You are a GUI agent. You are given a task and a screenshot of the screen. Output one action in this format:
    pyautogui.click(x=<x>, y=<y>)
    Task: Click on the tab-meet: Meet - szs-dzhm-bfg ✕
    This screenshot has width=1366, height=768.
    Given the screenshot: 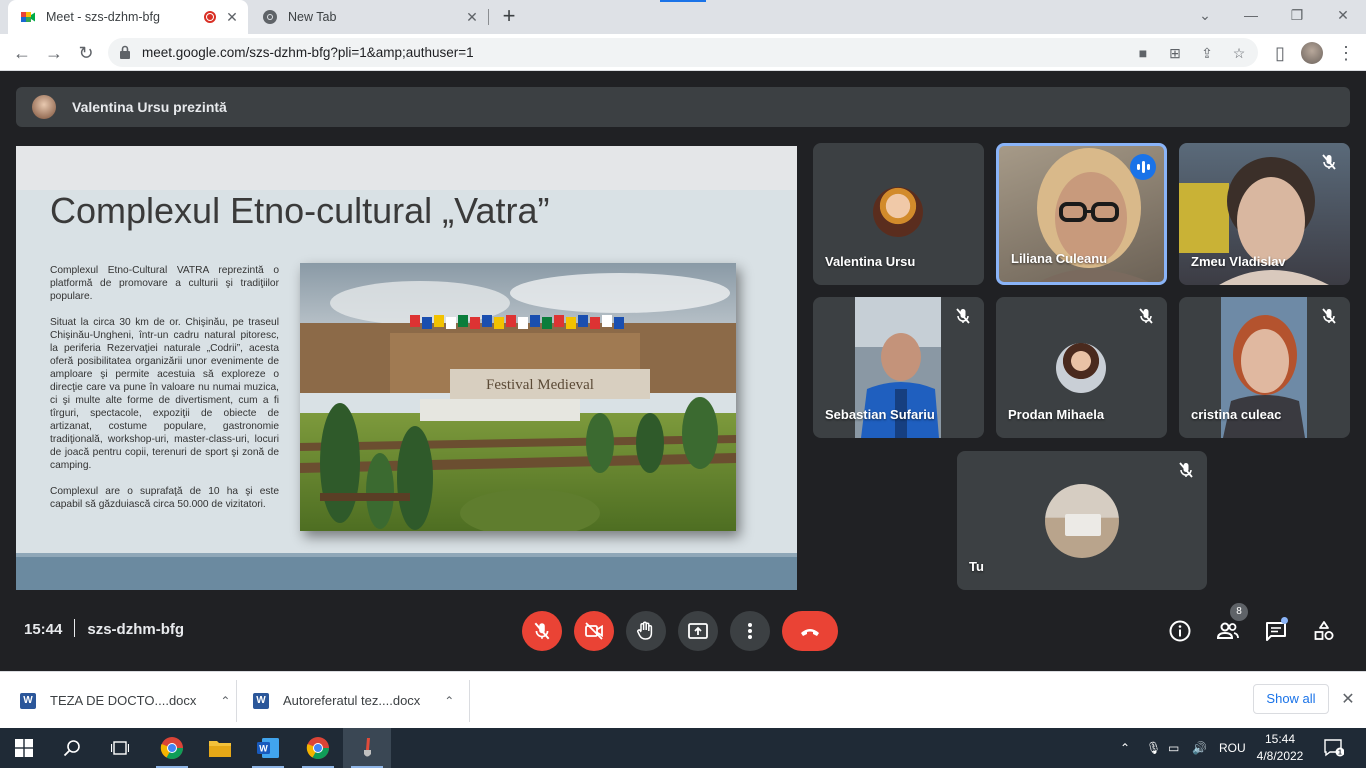 What is the action you would take?
    pyautogui.click(x=128, y=17)
    